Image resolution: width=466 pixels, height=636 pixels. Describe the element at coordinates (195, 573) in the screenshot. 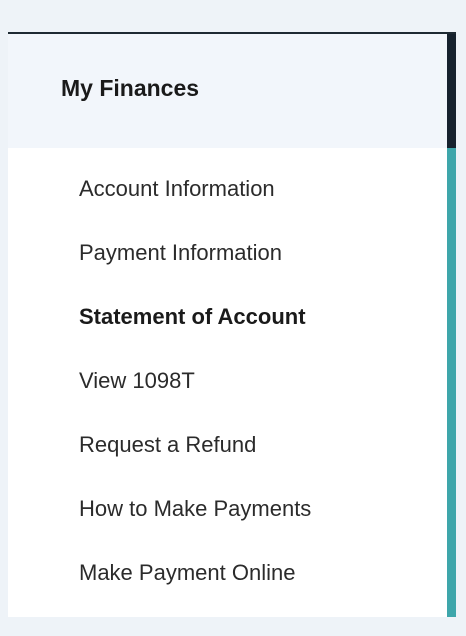

I see `nav-item-make-payment-online: Make Payment Online` at that location.